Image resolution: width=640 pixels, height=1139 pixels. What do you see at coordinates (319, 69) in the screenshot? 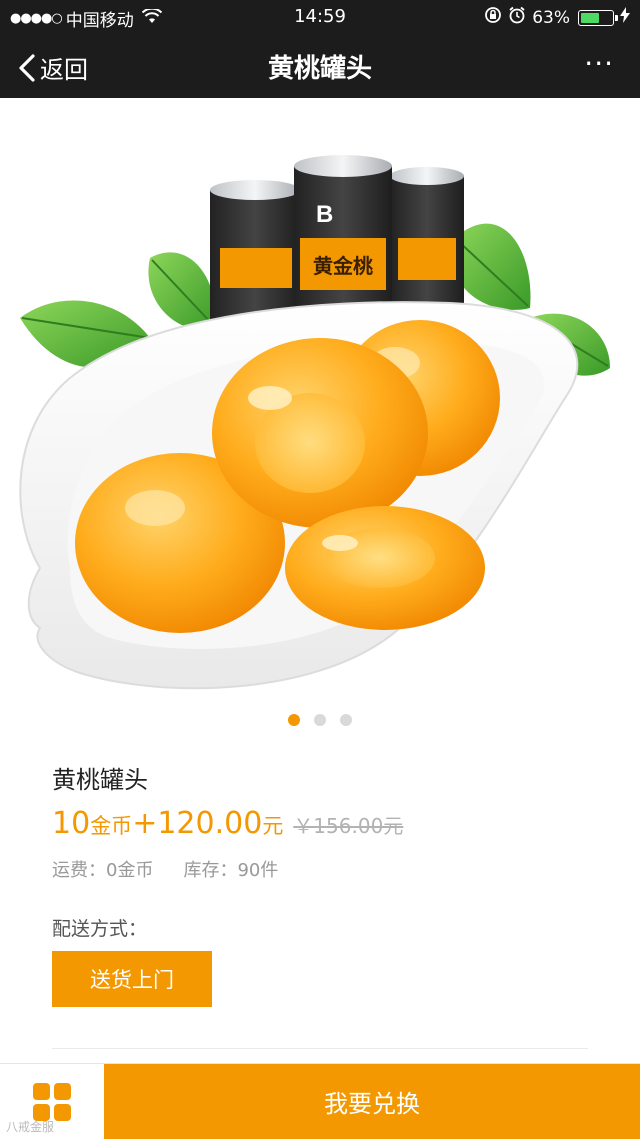
I see `page-title: 黄桃罐头` at bounding box center [319, 69].